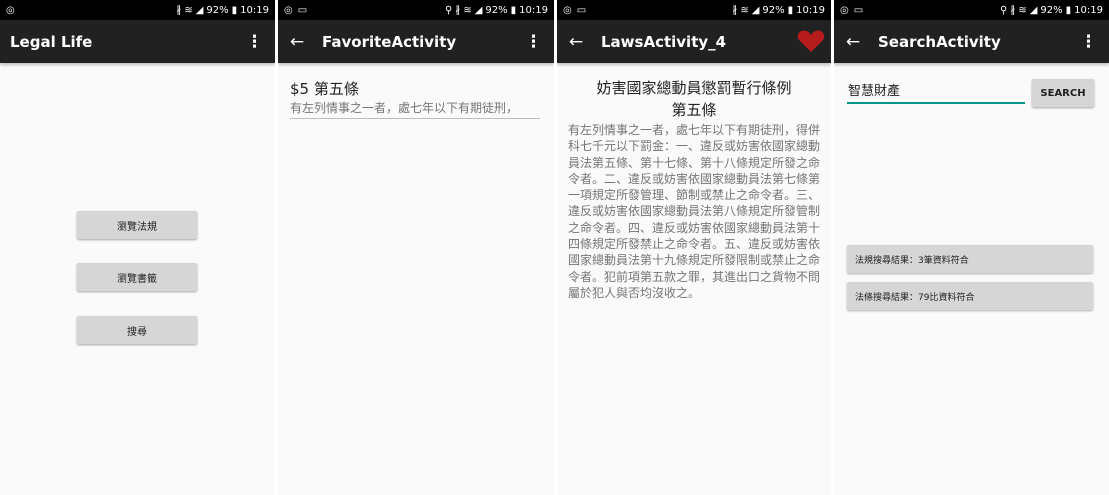  What do you see at coordinates (939, 41) in the screenshot?
I see `app-title: SearchActivity` at bounding box center [939, 41].